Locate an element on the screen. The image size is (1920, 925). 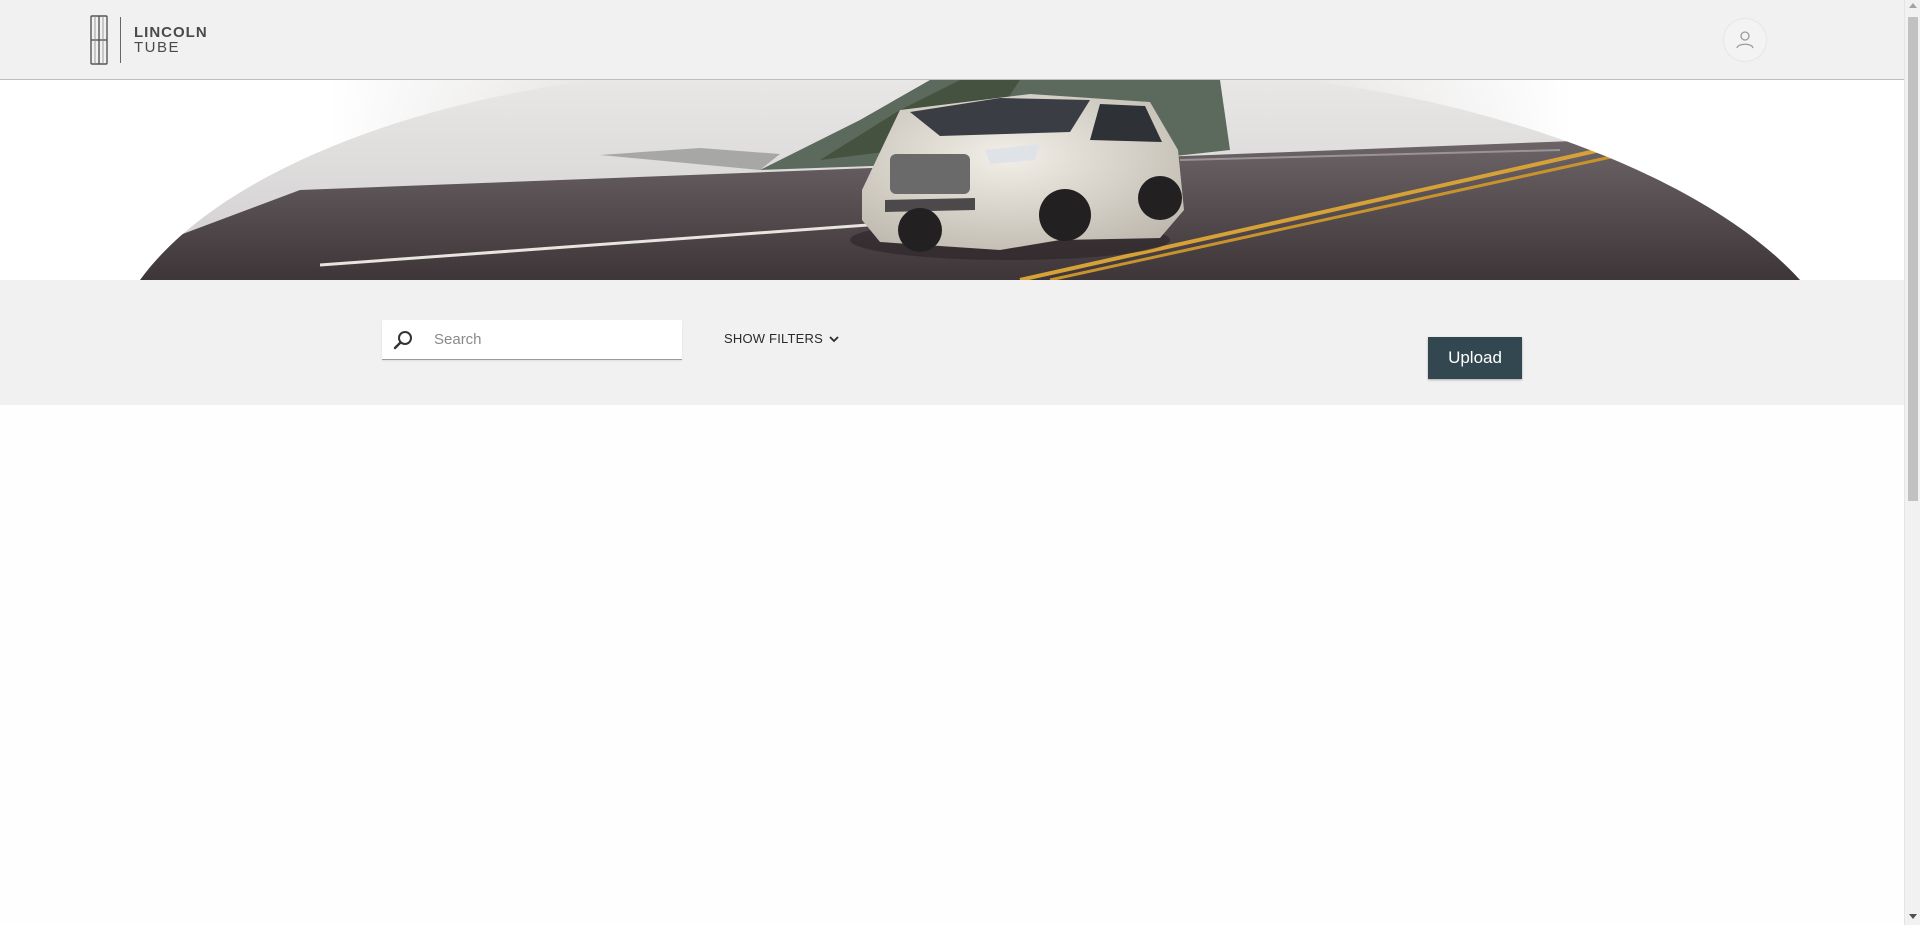
scrollbar-thumb is located at coordinates (1913, 259).